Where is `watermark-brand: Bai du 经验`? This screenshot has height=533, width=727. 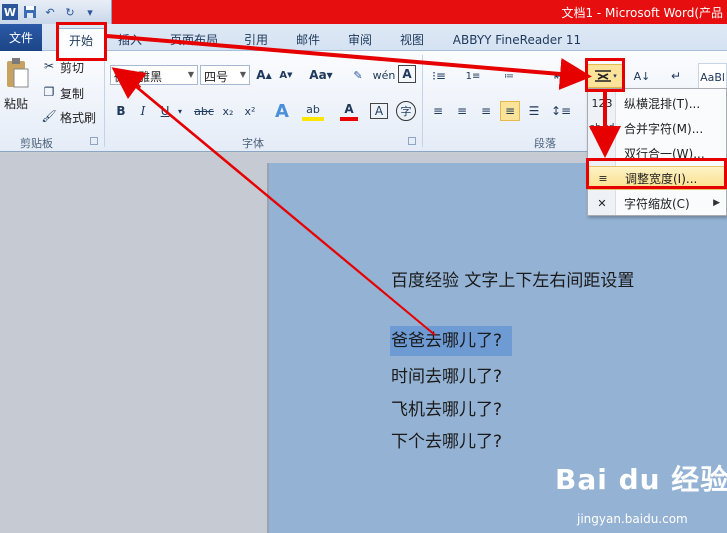
watermark-brand: Bai du 经验 is located at coordinates (641, 479).